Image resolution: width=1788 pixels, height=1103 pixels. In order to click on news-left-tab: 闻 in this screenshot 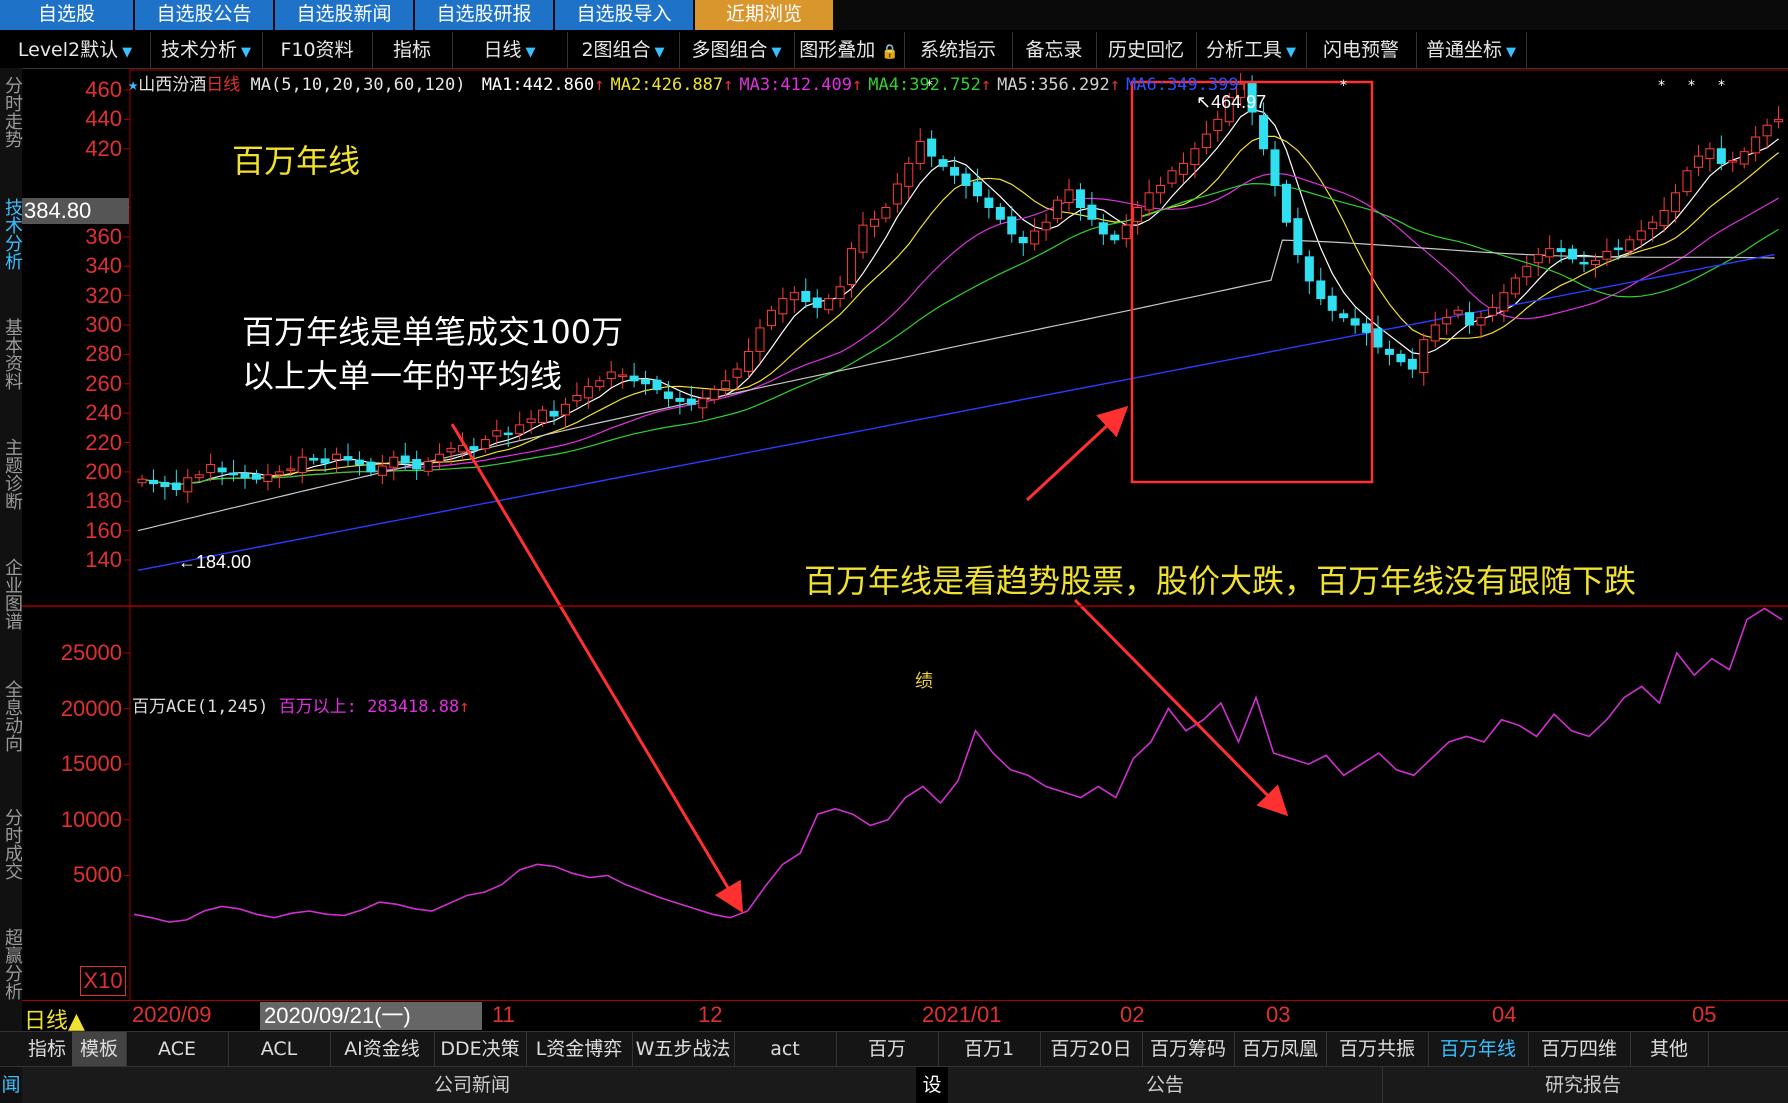, I will do `click(11, 1085)`.